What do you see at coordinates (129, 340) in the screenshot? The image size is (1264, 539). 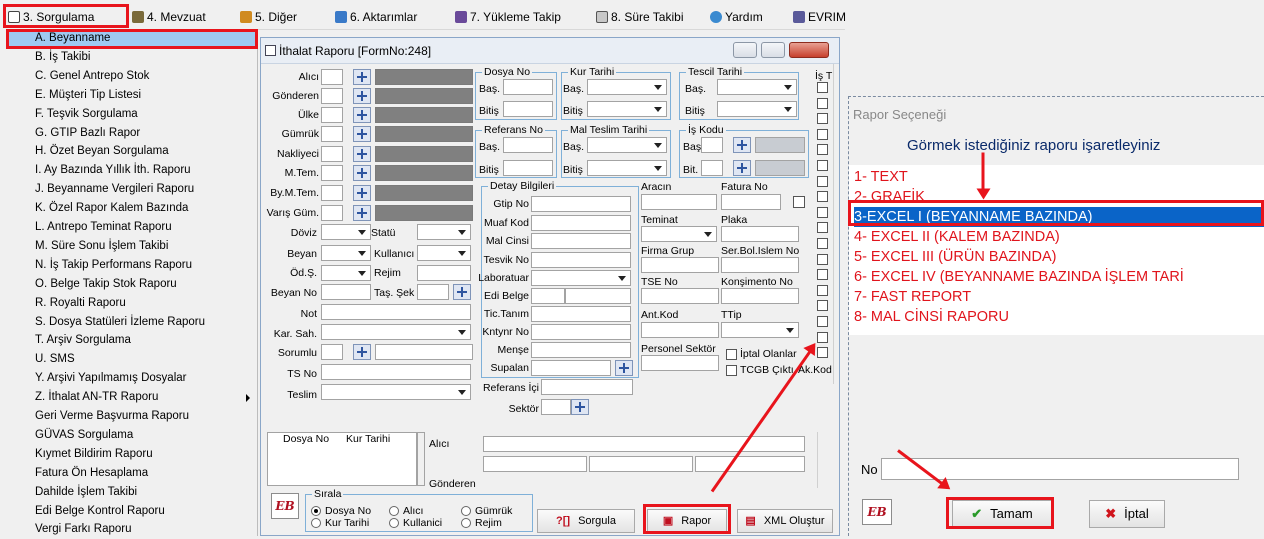 I see `dropdown-item: T. Arşiv Sorgulama` at bounding box center [129, 340].